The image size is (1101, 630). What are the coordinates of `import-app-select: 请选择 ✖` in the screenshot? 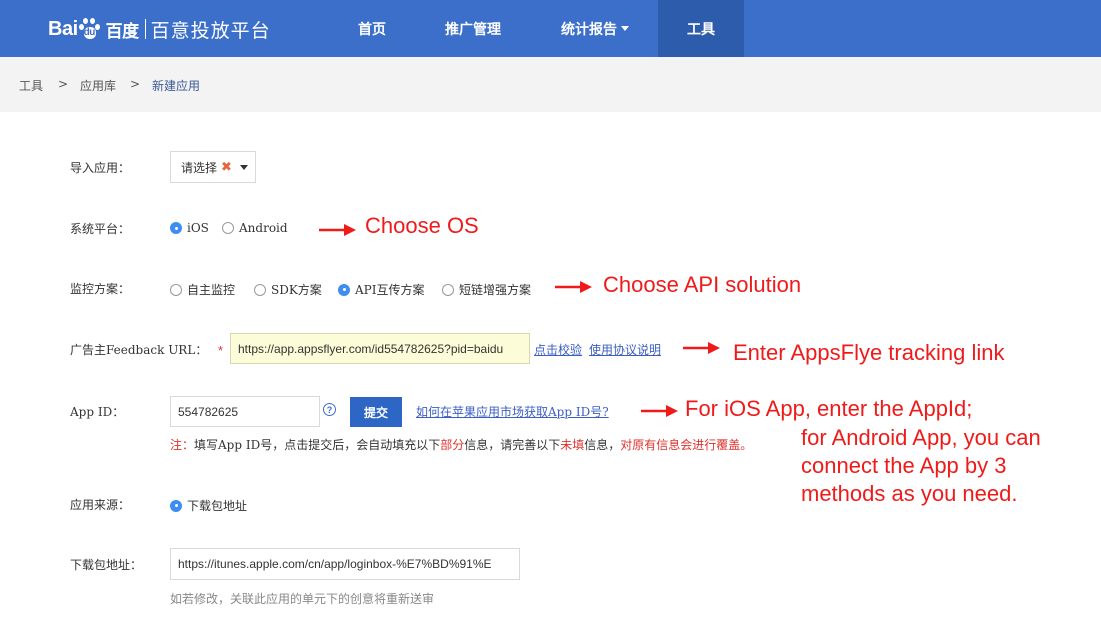 It's located at (213, 167).